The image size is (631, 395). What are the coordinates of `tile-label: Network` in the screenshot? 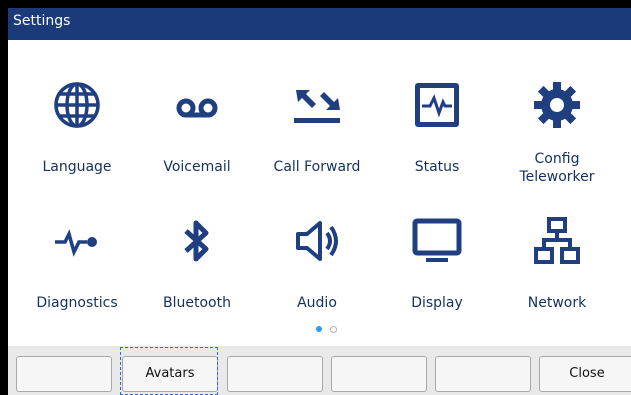 It's located at (557, 303).